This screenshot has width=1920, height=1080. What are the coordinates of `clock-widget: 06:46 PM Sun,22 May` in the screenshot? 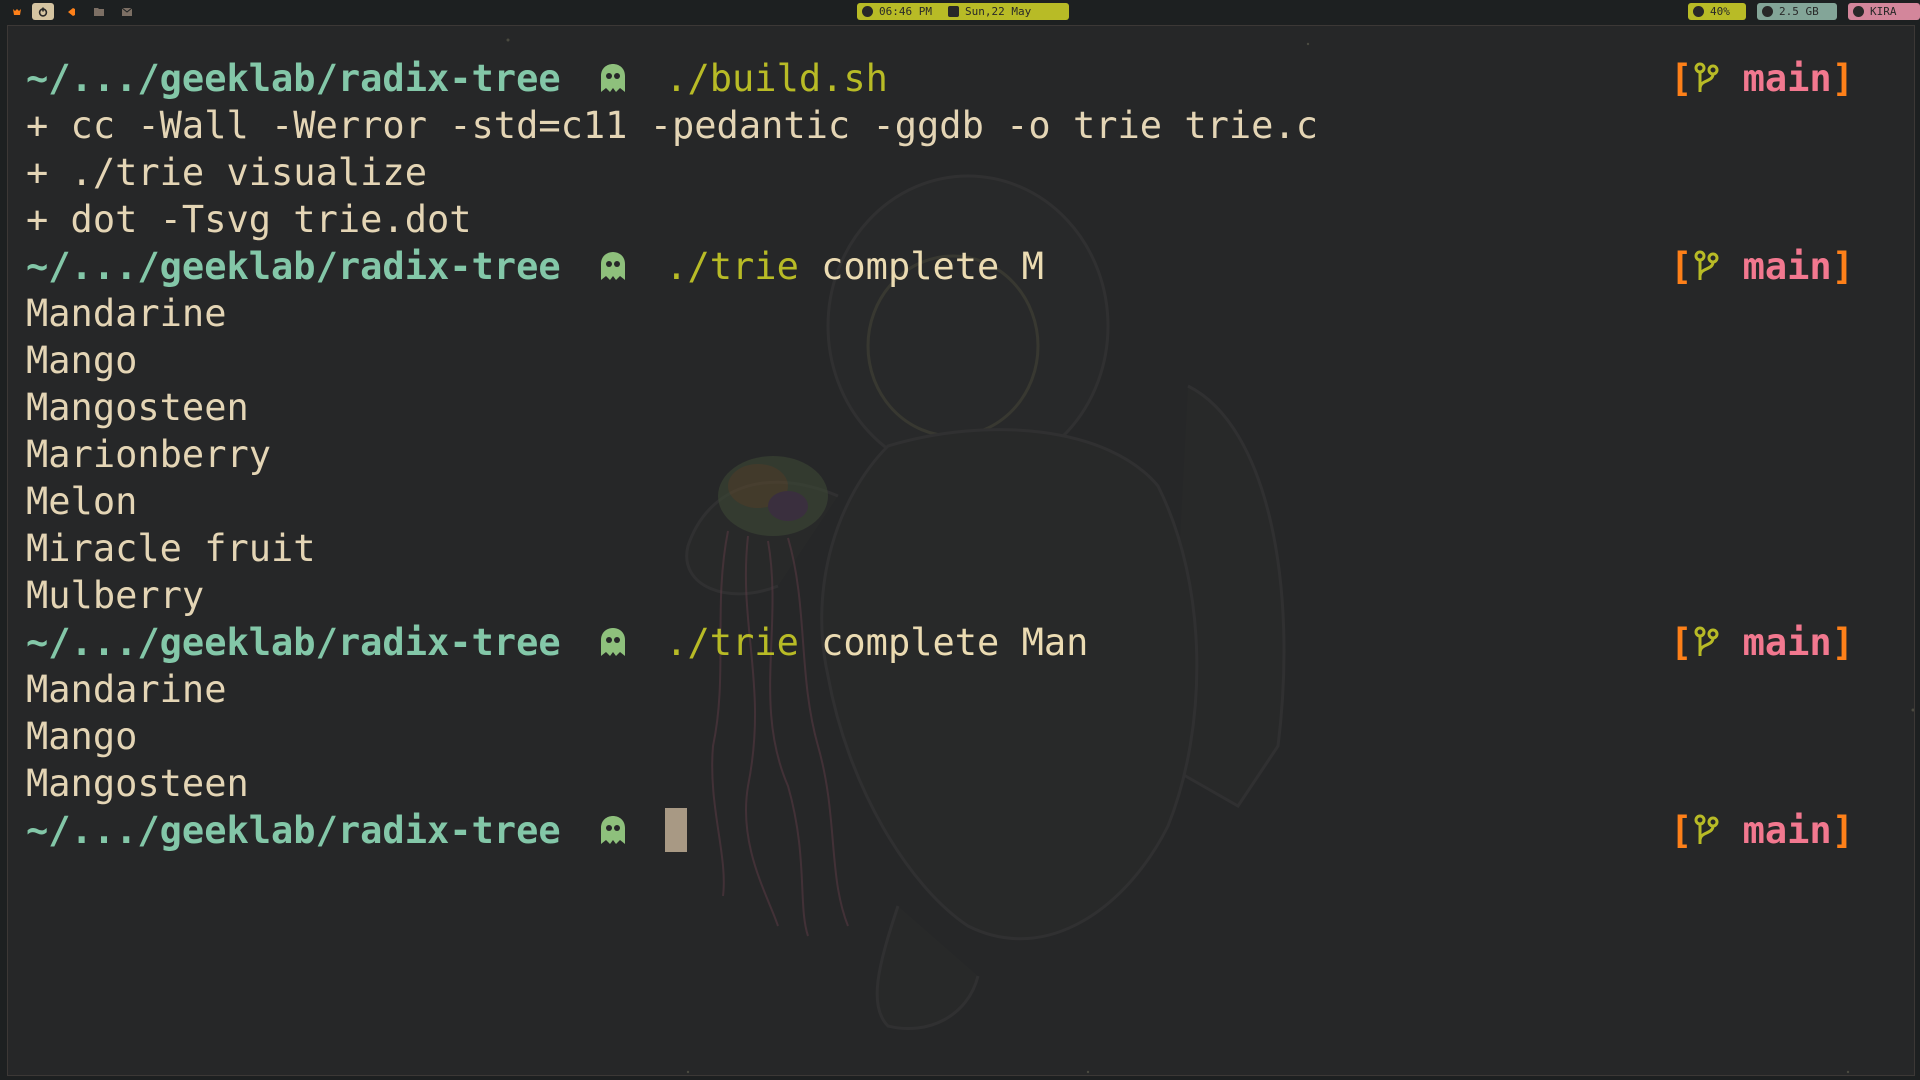 It's located at (963, 11).